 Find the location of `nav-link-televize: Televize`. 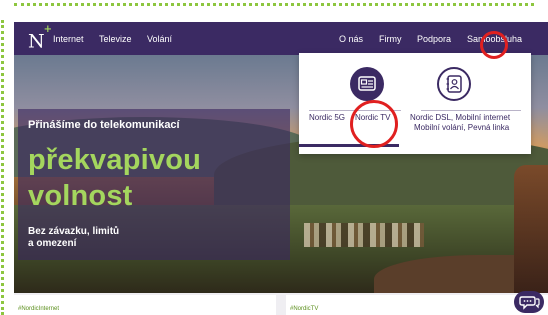

nav-link-televize: Televize is located at coordinates (115, 39).